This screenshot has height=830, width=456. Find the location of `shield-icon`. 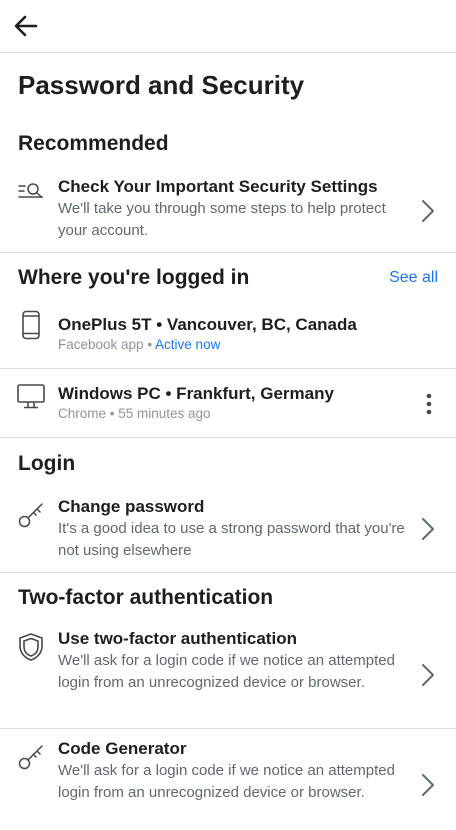

shield-icon is located at coordinates (31, 647).